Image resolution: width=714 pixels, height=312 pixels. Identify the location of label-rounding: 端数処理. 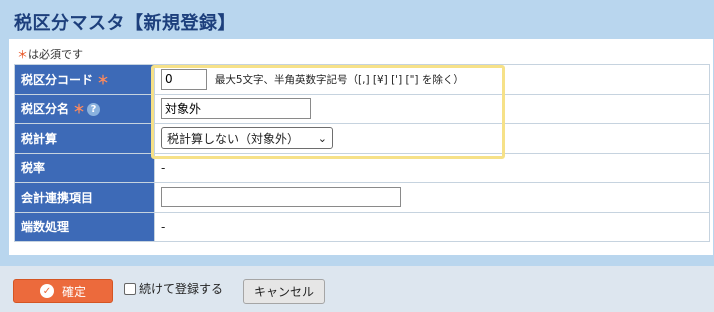
(84, 226).